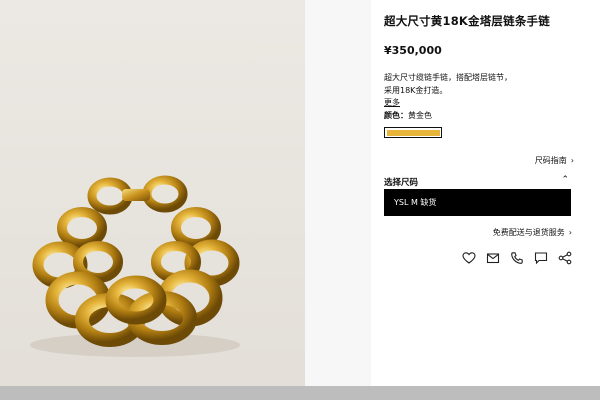 This screenshot has width=600, height=400. What do you see at coordinates (479, 84) in the screenshot?
I see `product-description: 超大尺寸缆链手链，搭配塔层链节， 采用18K金打造。` at bounding box center [479, 84].